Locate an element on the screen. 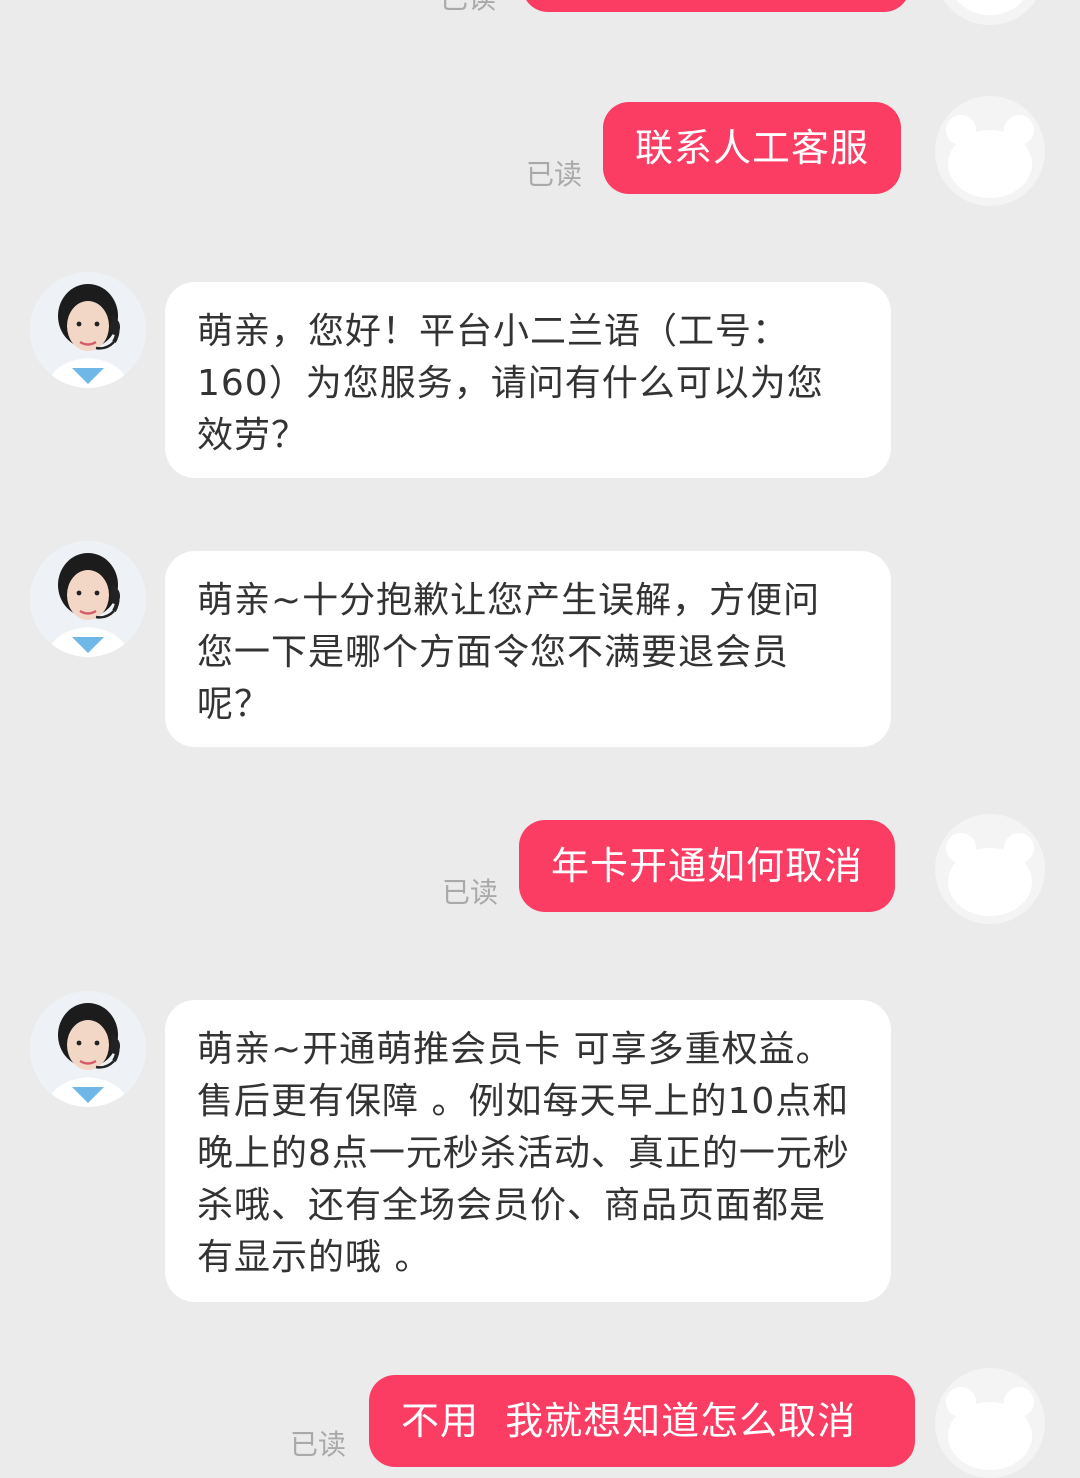 The width and height of the screenshot is (1080, 1478). user-avatar-partial is located at coordinates (990, 12).